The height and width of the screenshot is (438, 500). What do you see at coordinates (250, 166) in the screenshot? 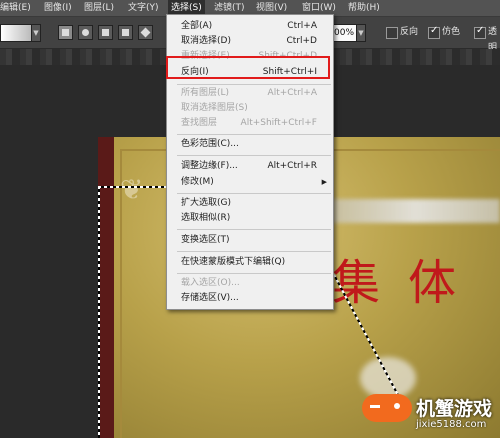
I see `menu-item-refine-edge: 调整边缘(F)... Alt+Ctrl+R` at bounding box center [250, 166].